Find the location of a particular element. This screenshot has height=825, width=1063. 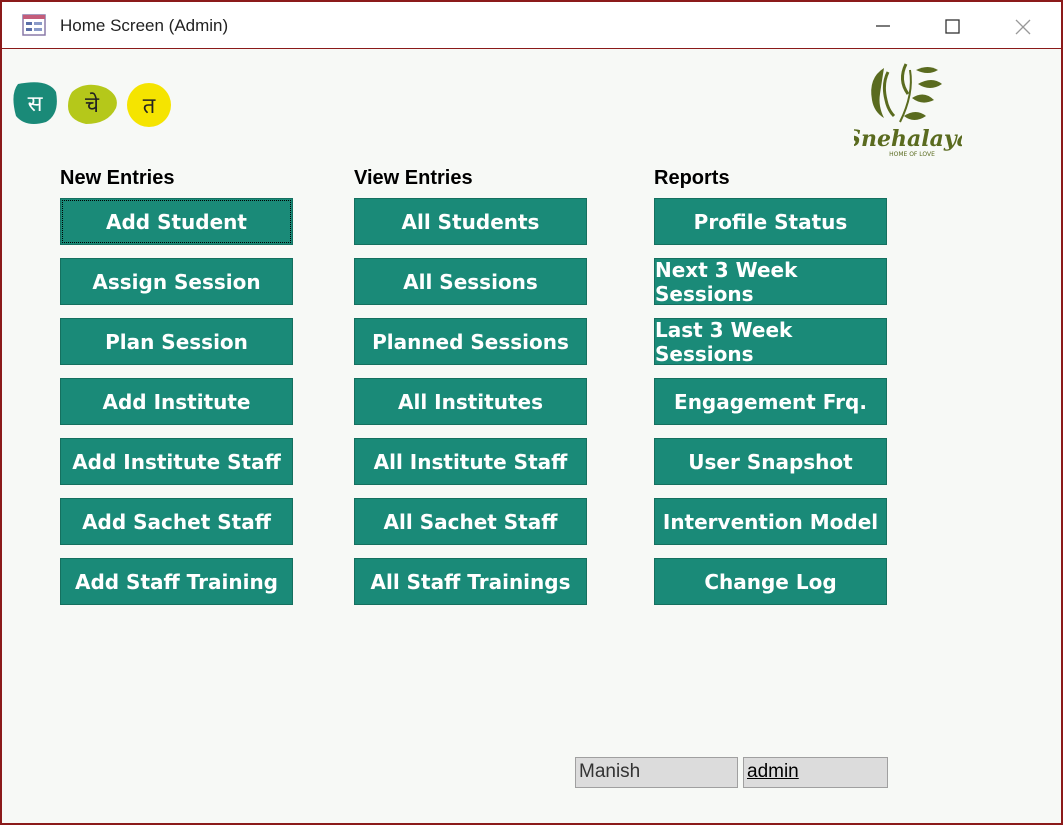

title-bar: Home Screen (Admin) is located at coordinates (531, 25).